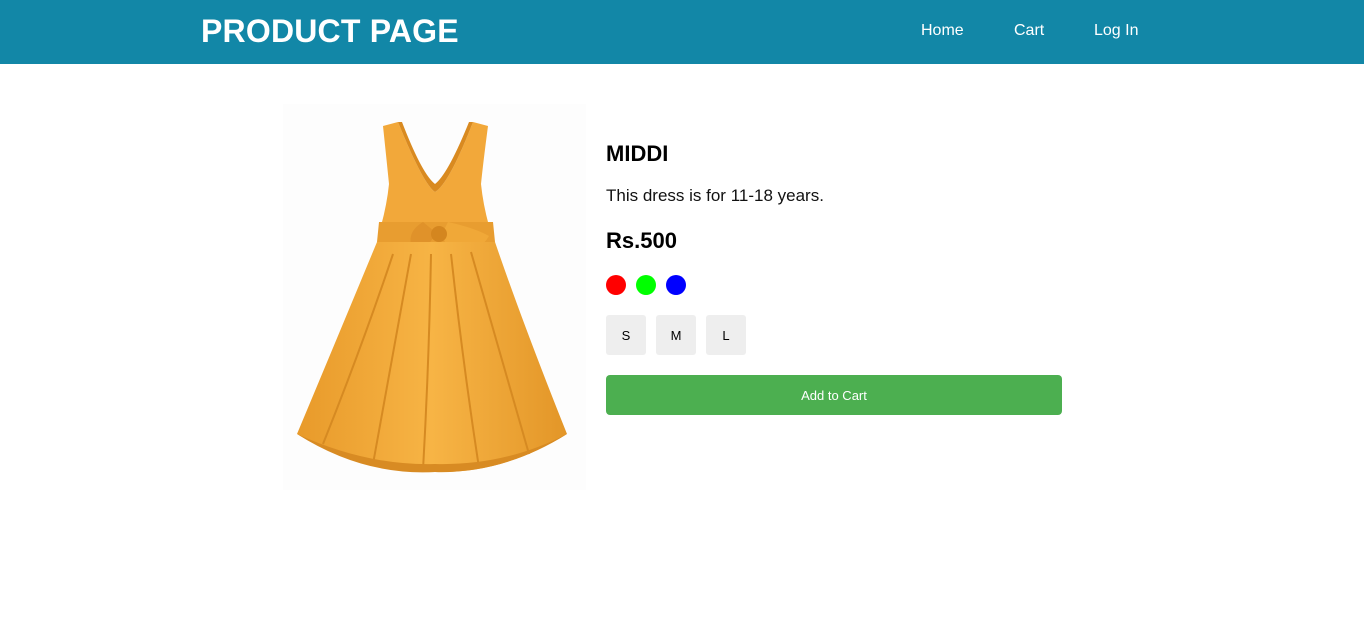 The width and height of the screenshot is (1364, 635). Describe the element at coordinates (1029, 31) in the screenshot. I see `nav-link-cart: Cart` at that location.